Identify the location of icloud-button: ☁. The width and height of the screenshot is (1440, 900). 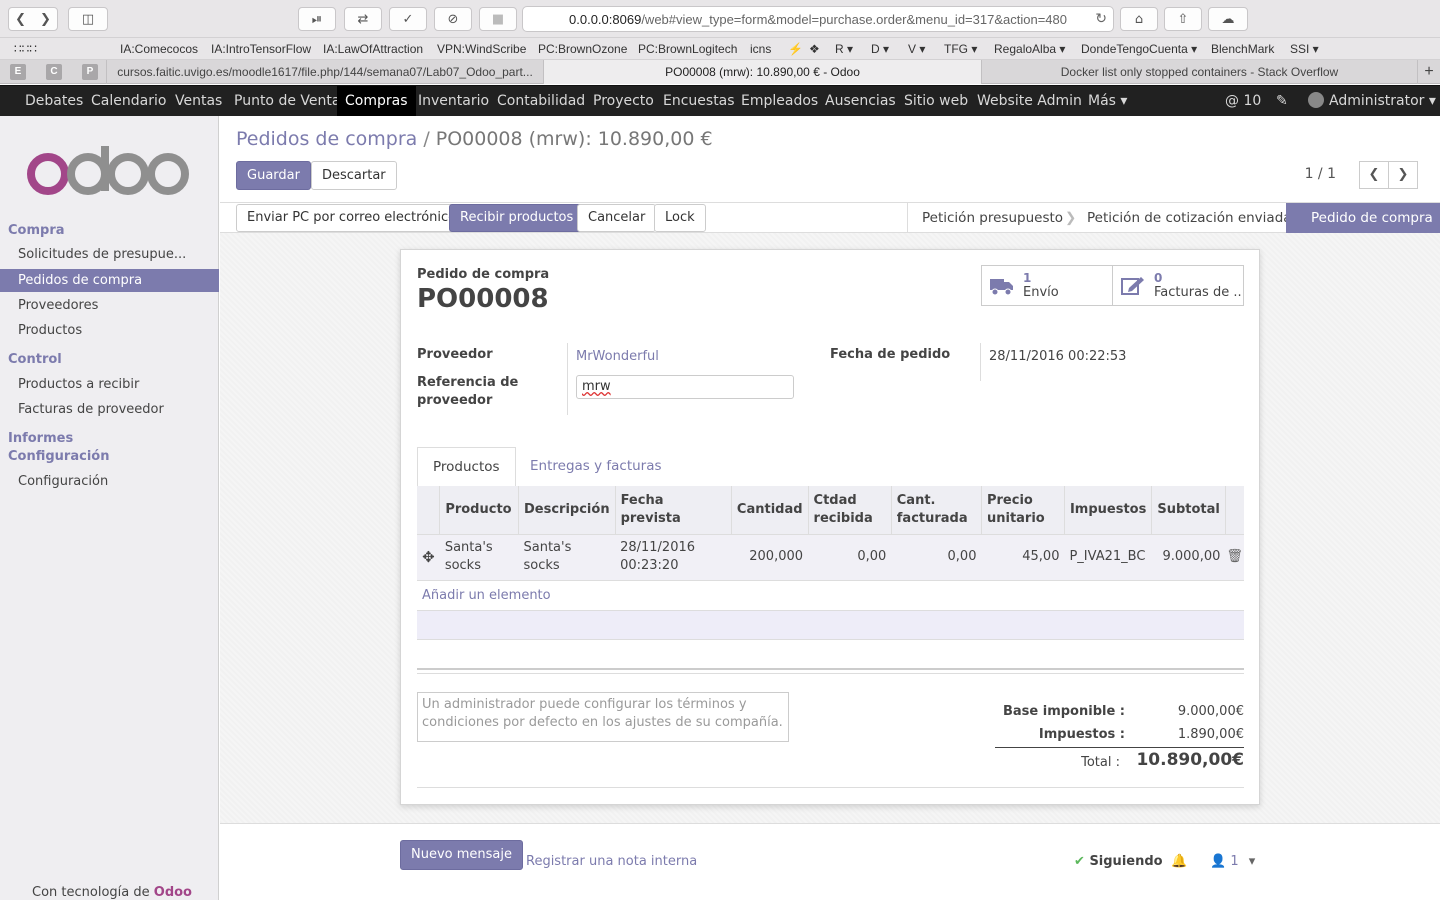
(1228, 19).